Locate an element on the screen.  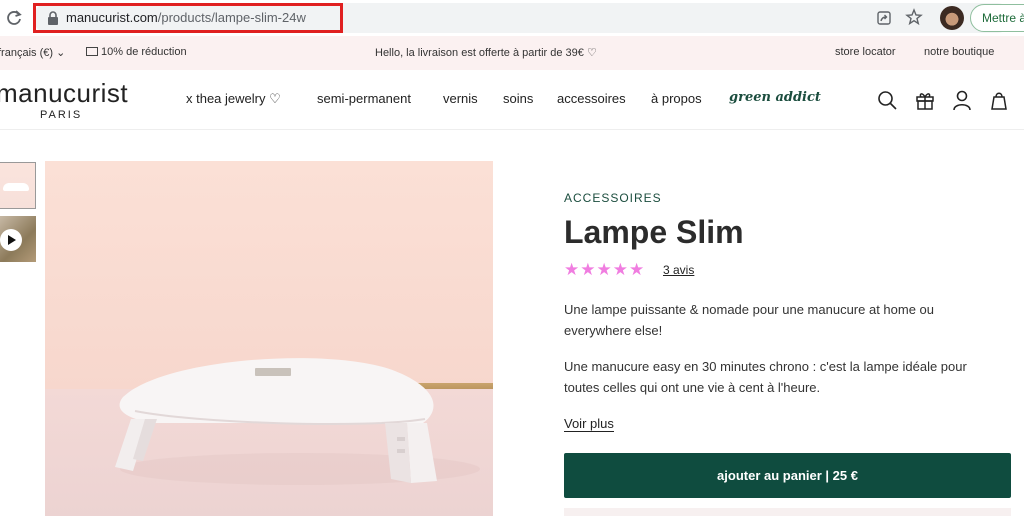
product-title: Lampe Slim is located at coordinates (654, 232).